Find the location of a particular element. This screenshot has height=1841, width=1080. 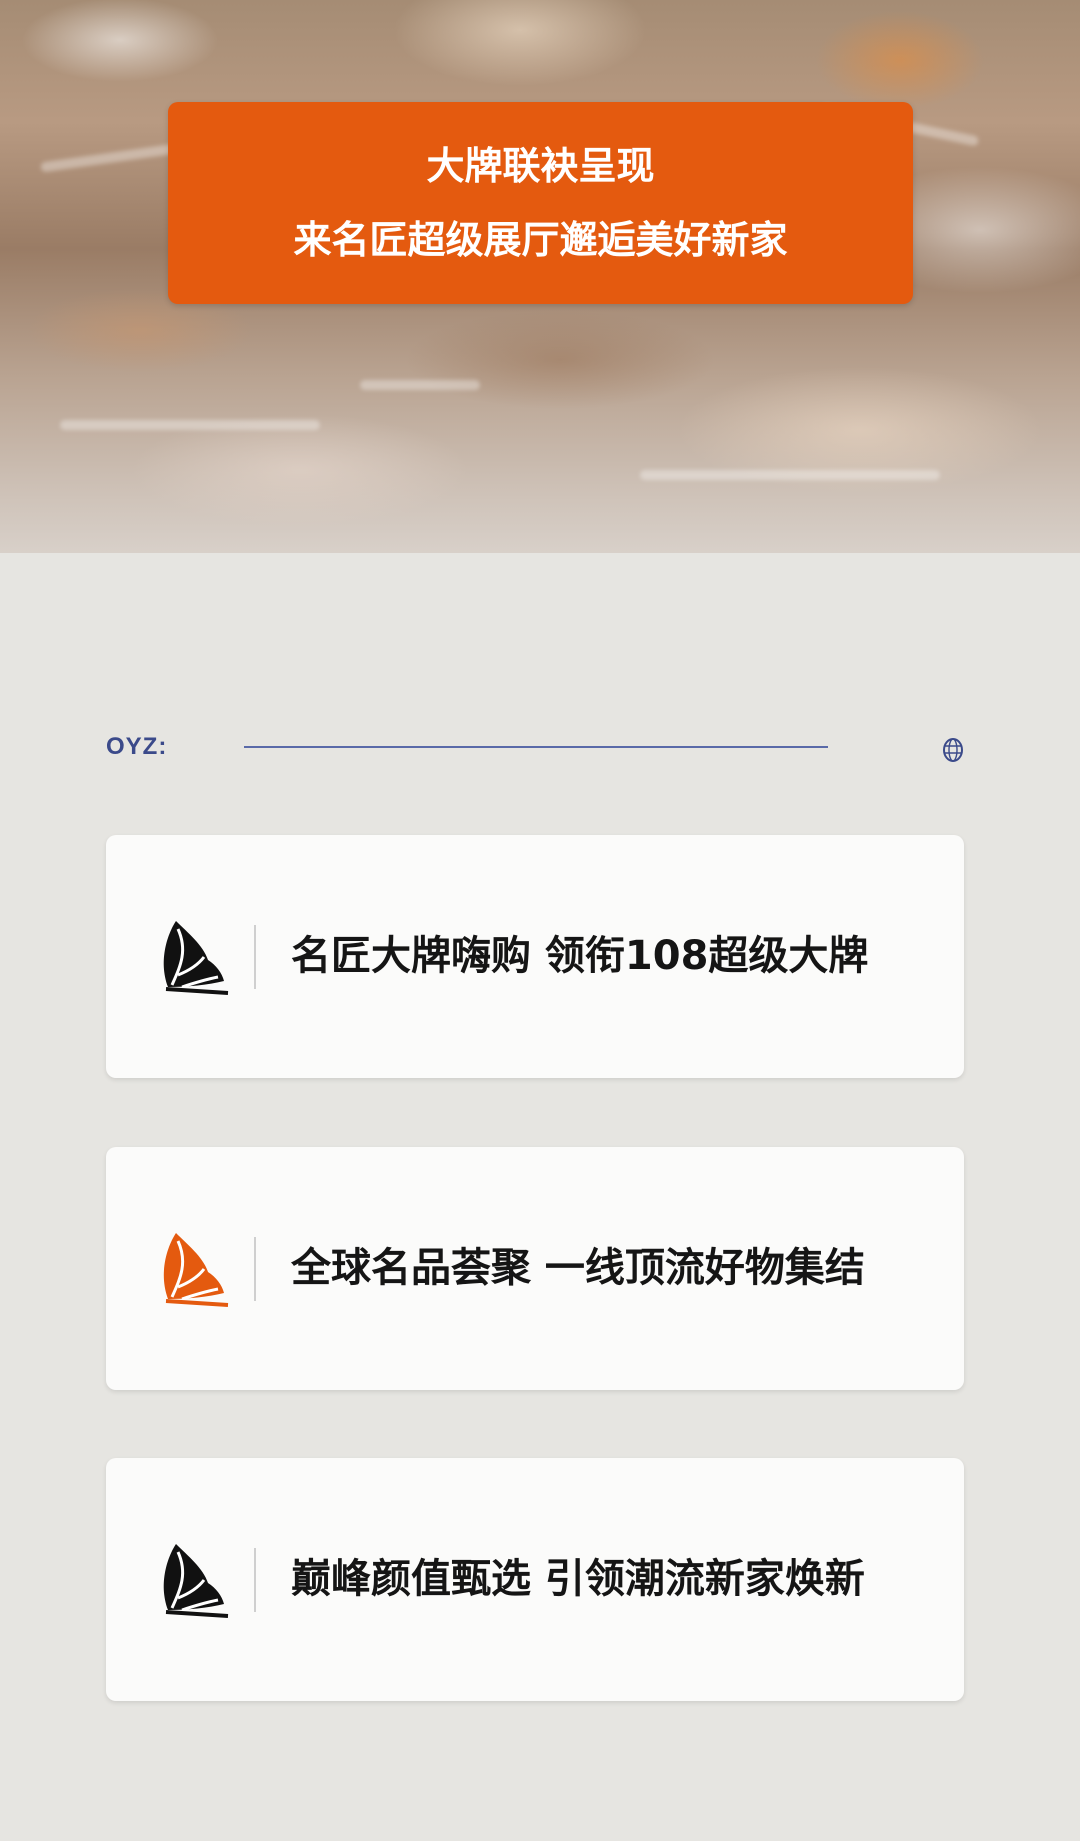

feature-card-3: 巅峰颜值甄选 引领潮流新家焕新 is located at coordinates (535, 1579).